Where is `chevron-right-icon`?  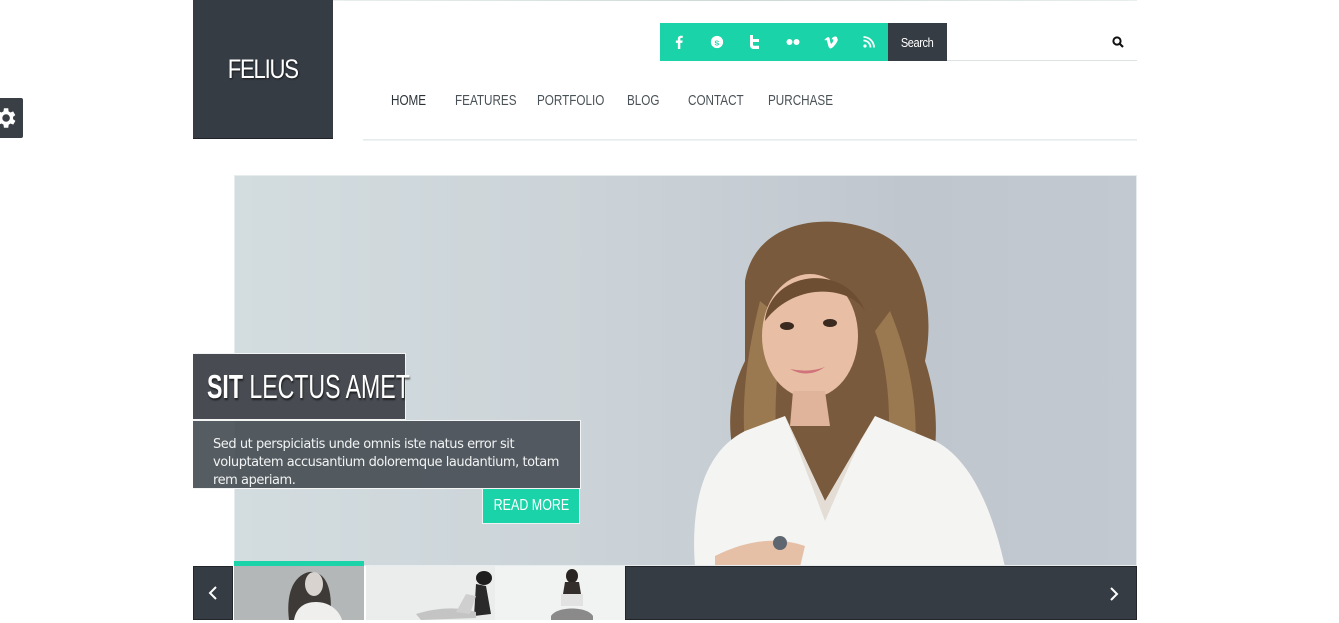 chevron-right-icon is located at coordinates (1114, 594).